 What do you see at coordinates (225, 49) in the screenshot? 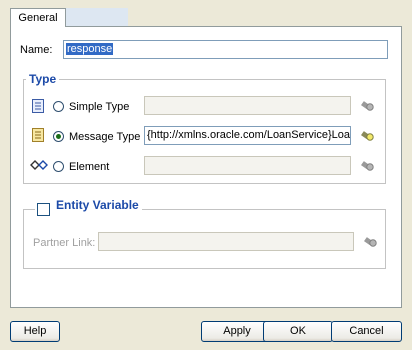
I see `name-input: response` at bounding box center [225, 49].